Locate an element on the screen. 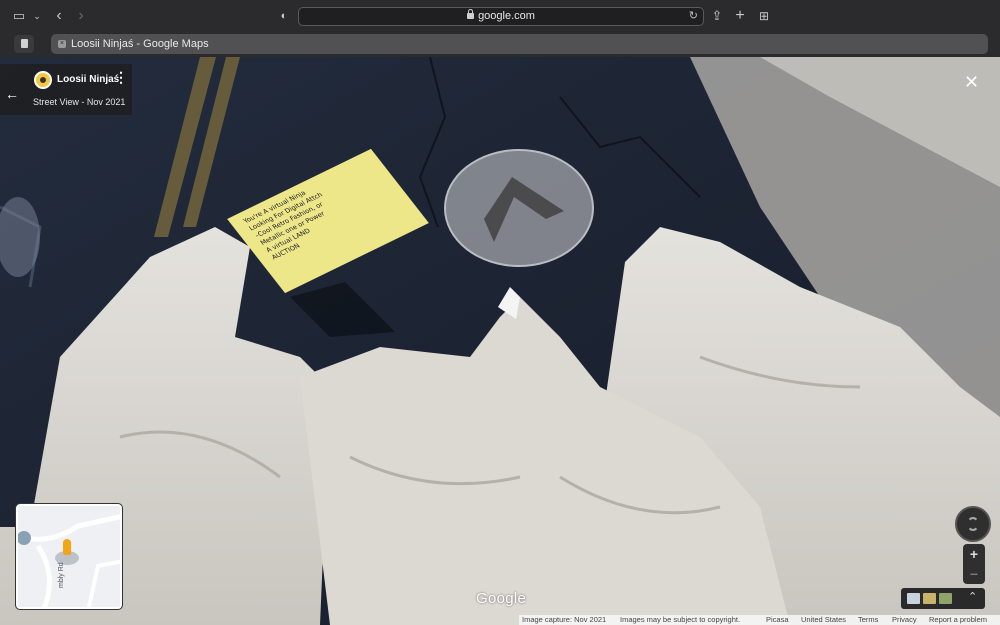  sidebar-icon: ▭ is located at coordinates (19, 16).